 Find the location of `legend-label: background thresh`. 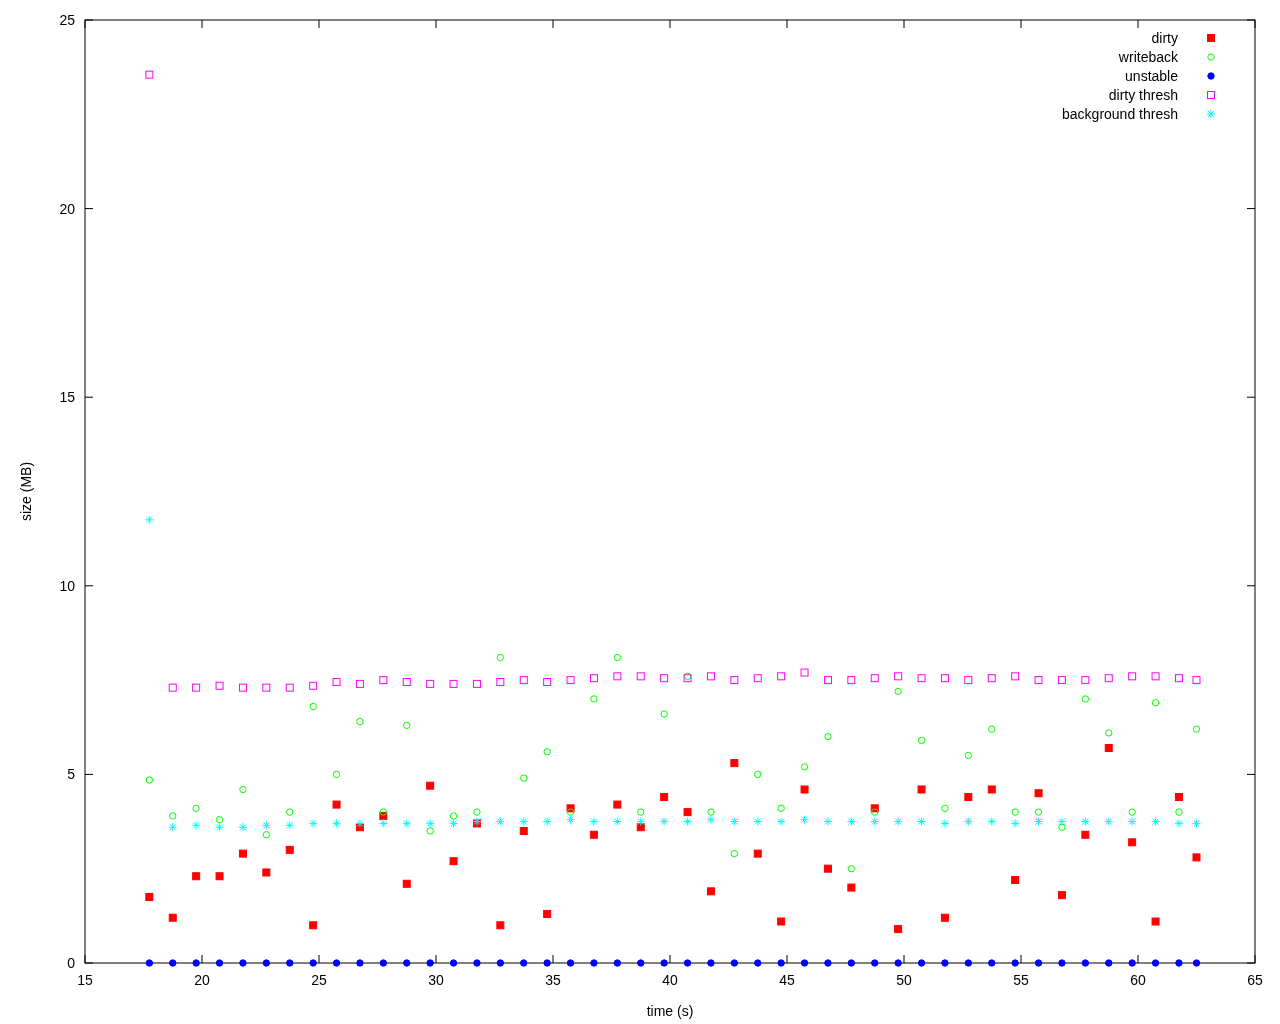

legend-label: background thresh is located at coordinates (1120, 114).